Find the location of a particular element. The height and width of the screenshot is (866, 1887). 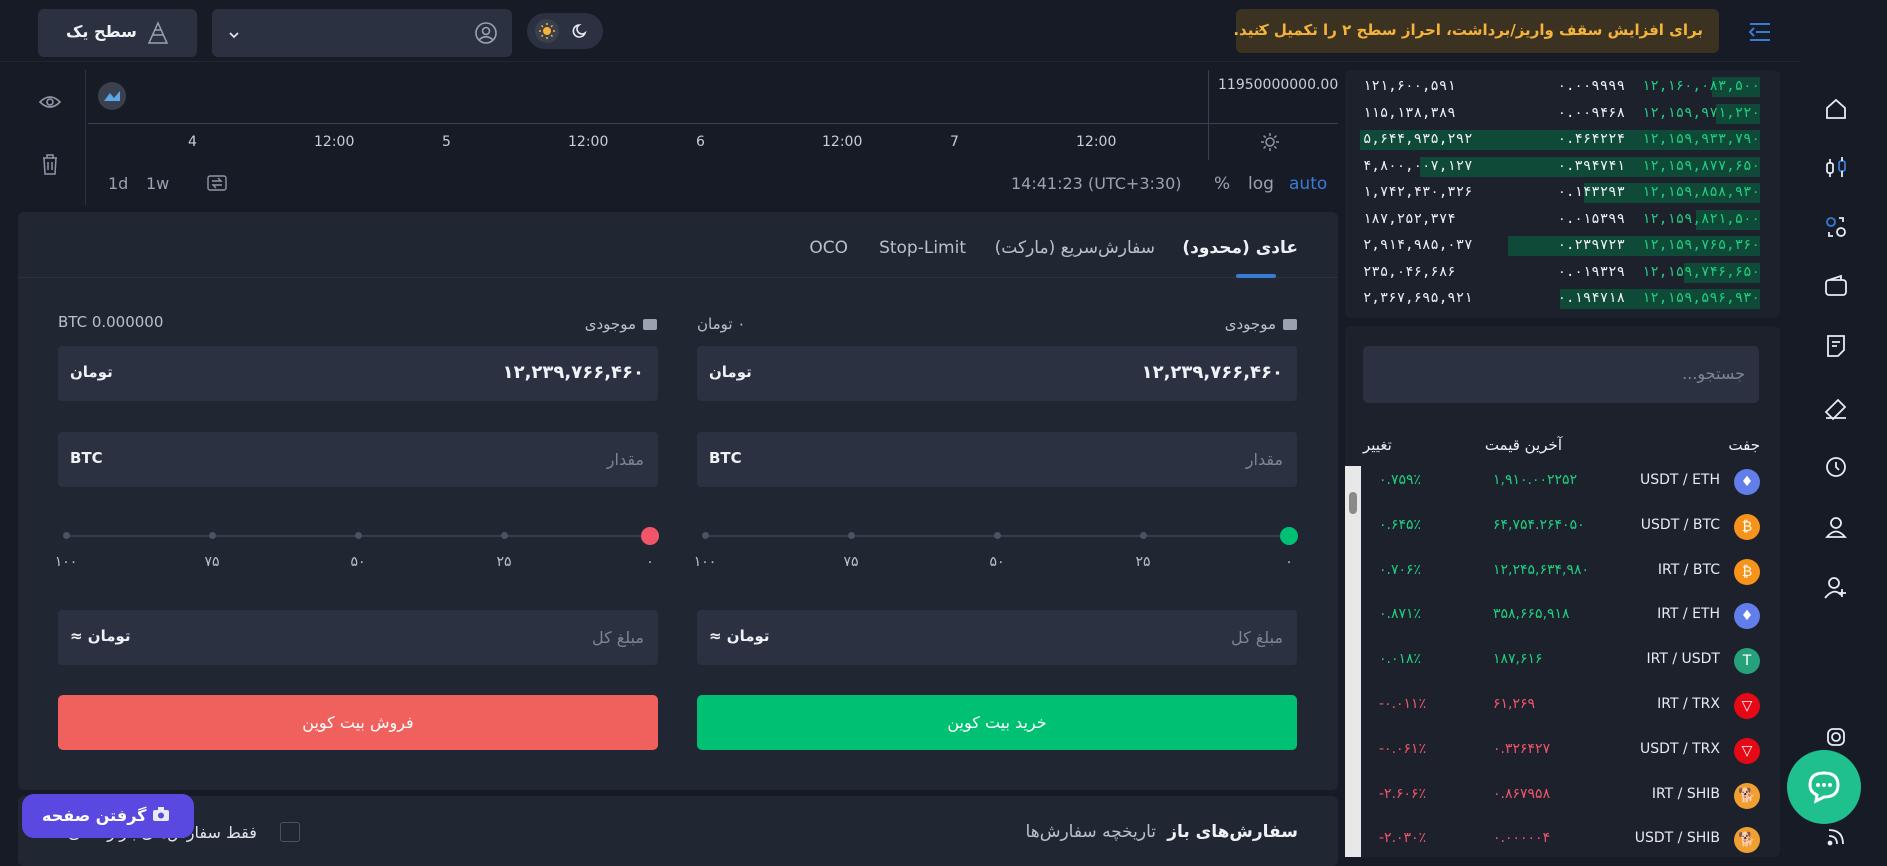

scrollbar-thumb is located at coordinates (1353, 503).